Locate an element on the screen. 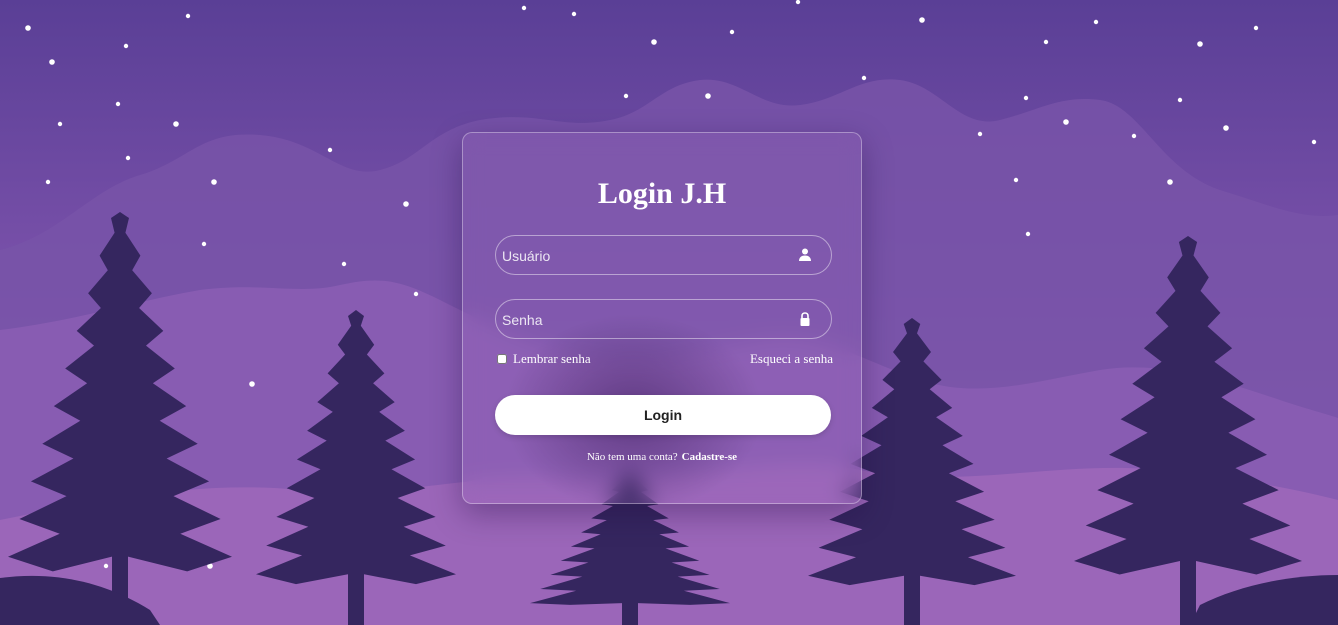  username-field is located at coordinates (663, 255).